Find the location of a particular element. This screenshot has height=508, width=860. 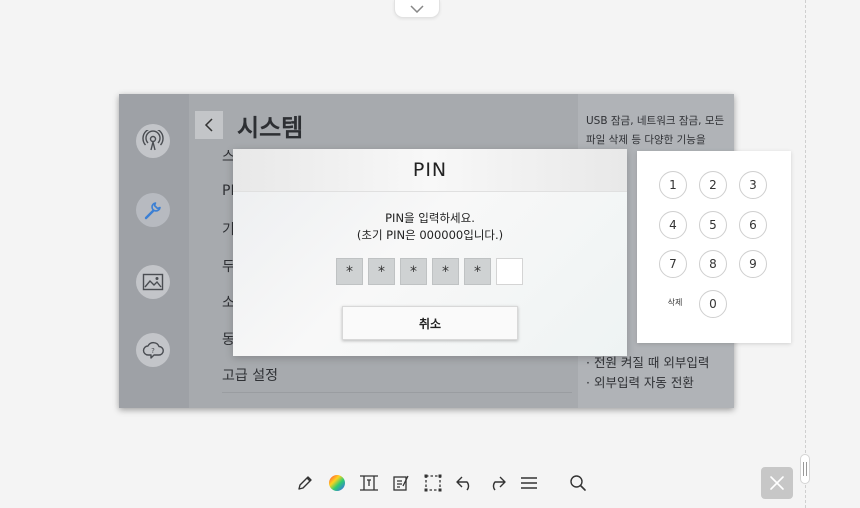

left-rail: ? is located at coordinates (154, 251).